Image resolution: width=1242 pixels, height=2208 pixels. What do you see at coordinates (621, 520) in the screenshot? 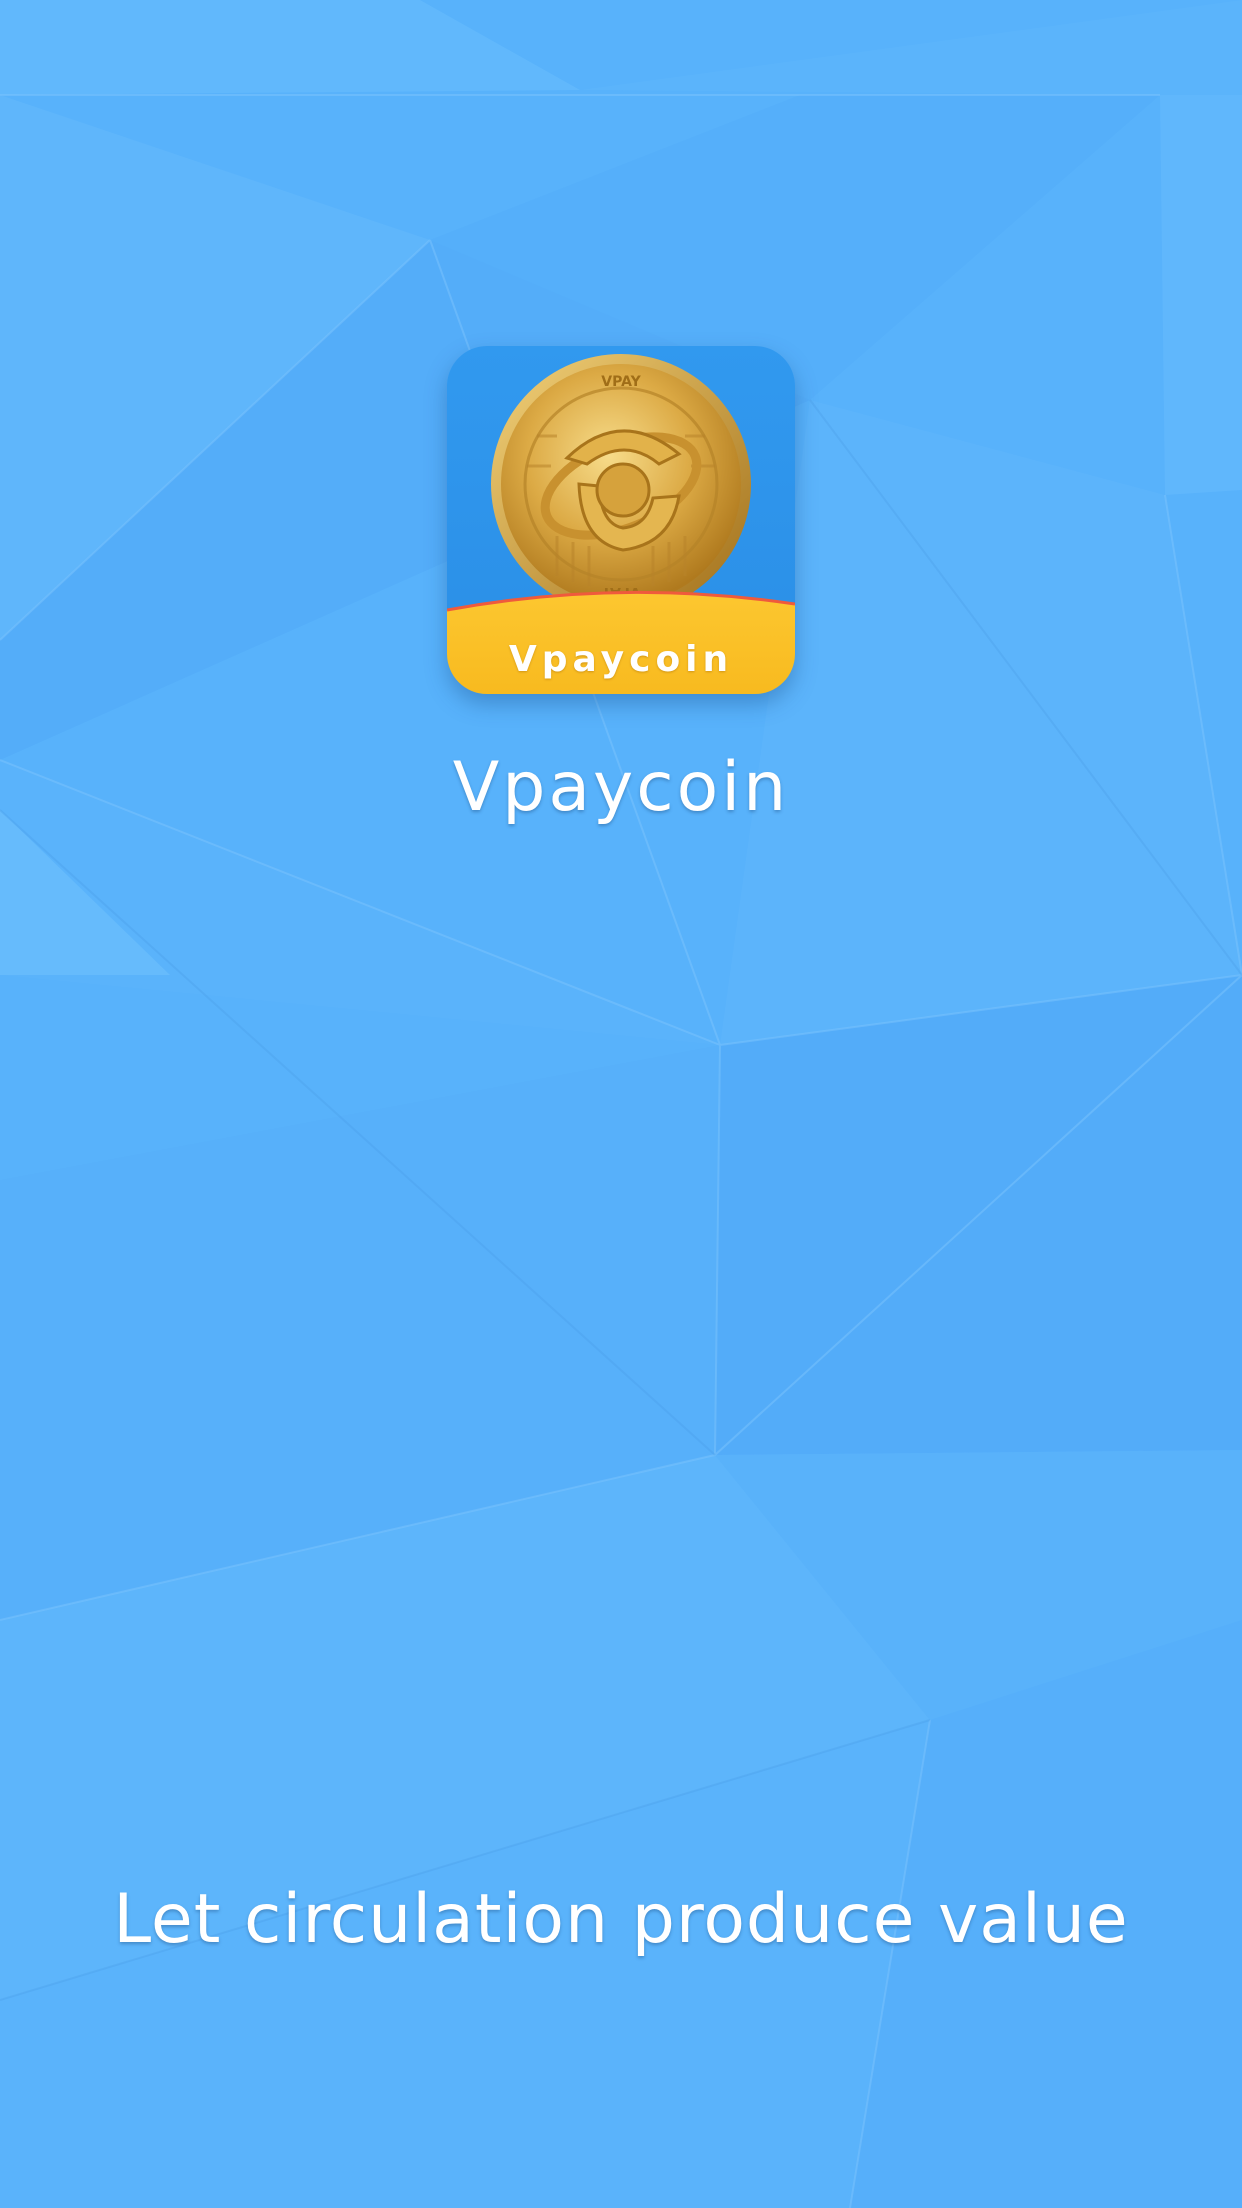
I see `app-icon: VPAY VPAY Vpaycoin` at bounding box center [621, 520].